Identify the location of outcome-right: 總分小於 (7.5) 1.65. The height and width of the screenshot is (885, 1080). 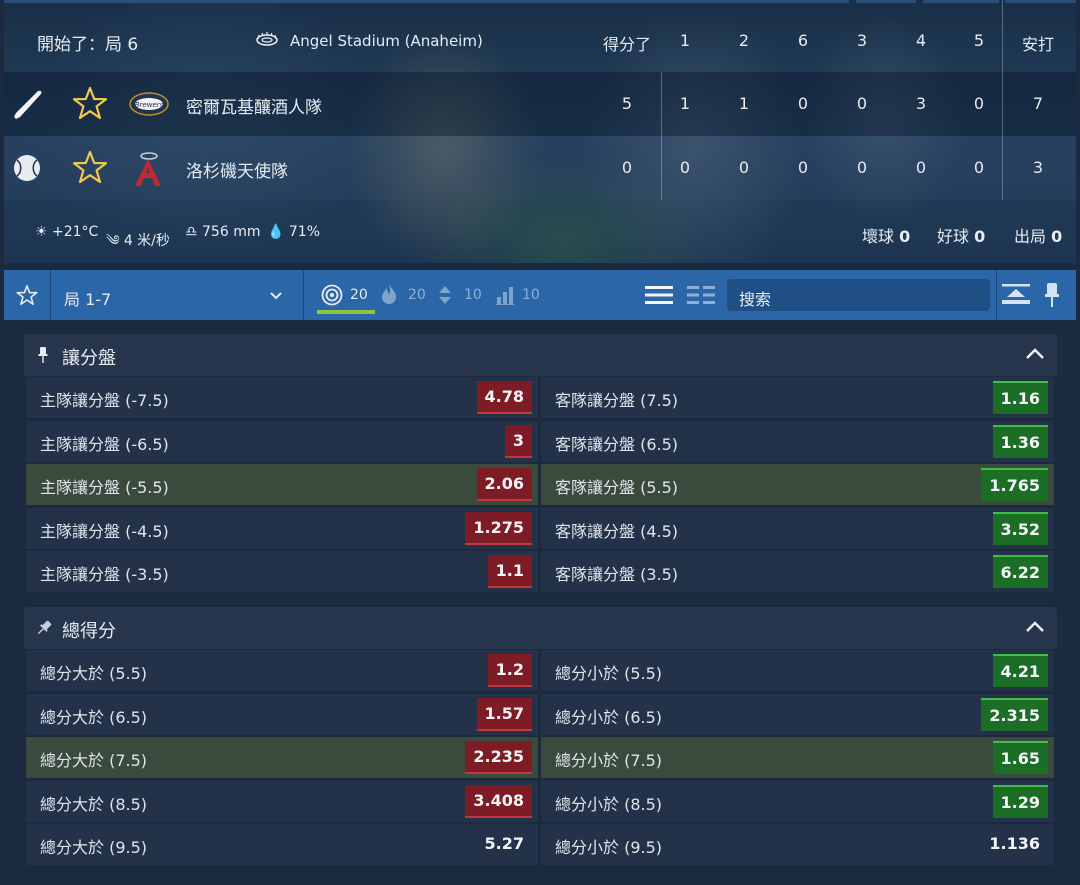
(797, 757).